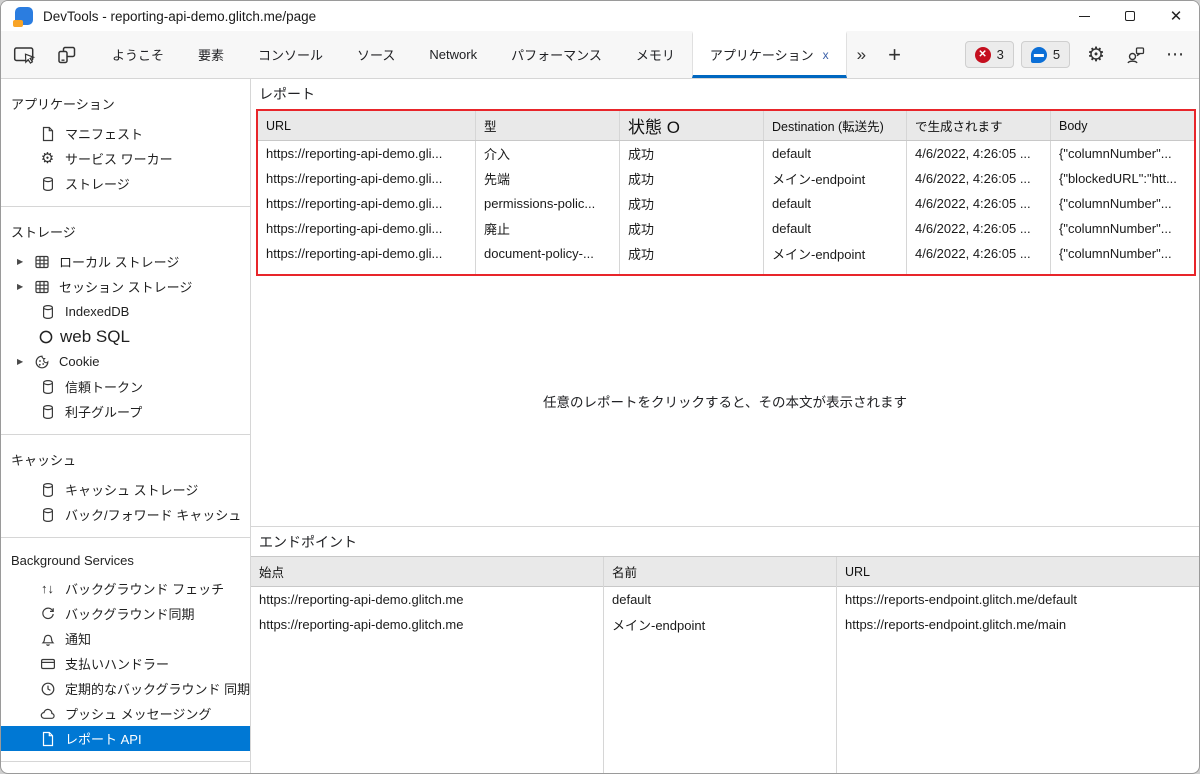 The height and width of the screenshot is (774, 1200). What do you see at coordinates (1056, 54) in the screenshot?
I see `issues-count: 5` at bounding box center [1056, 54].